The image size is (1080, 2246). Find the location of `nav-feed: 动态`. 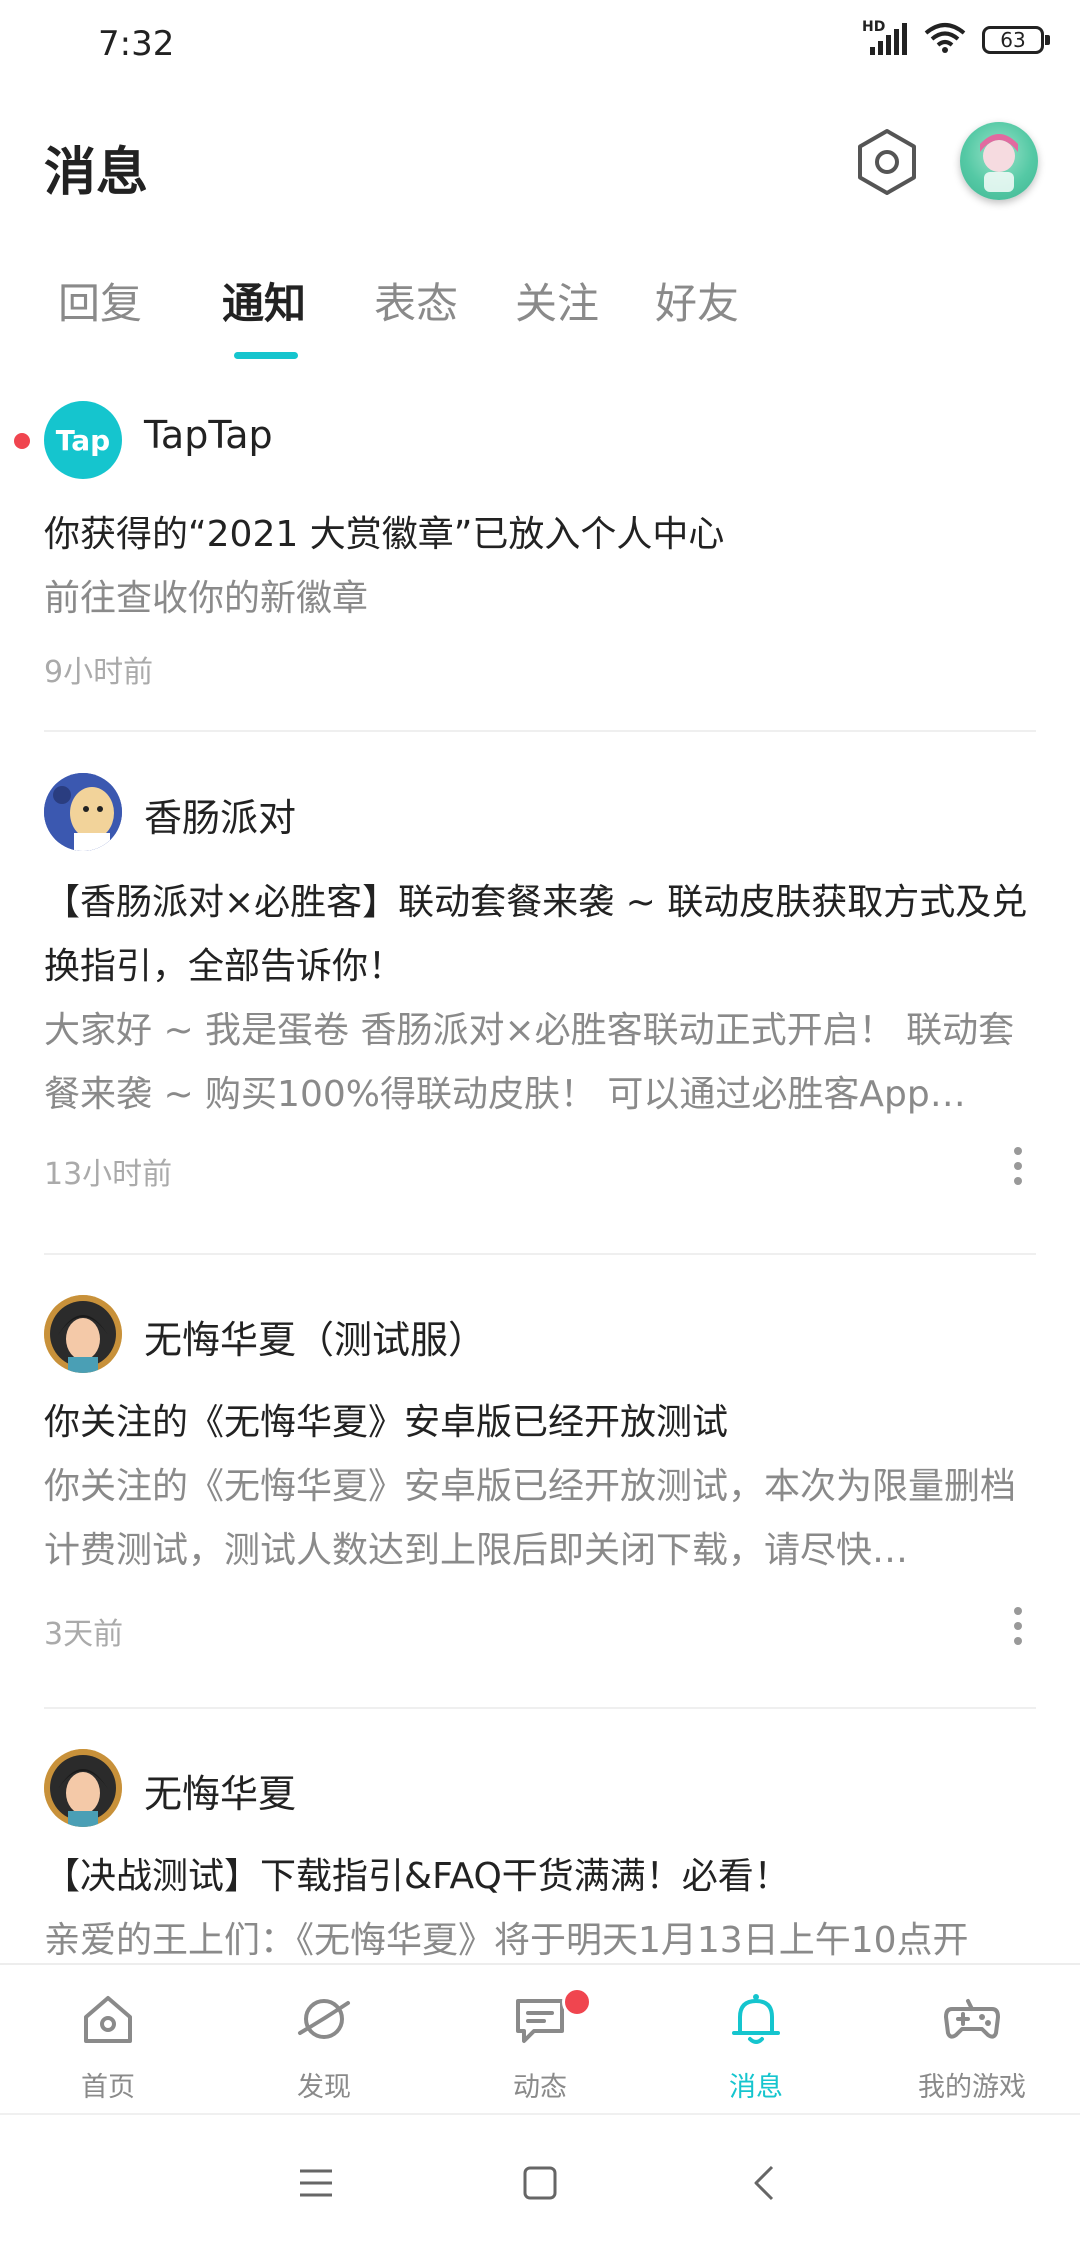

nav-feed: 动态 is located at coordinates (540, 2040).